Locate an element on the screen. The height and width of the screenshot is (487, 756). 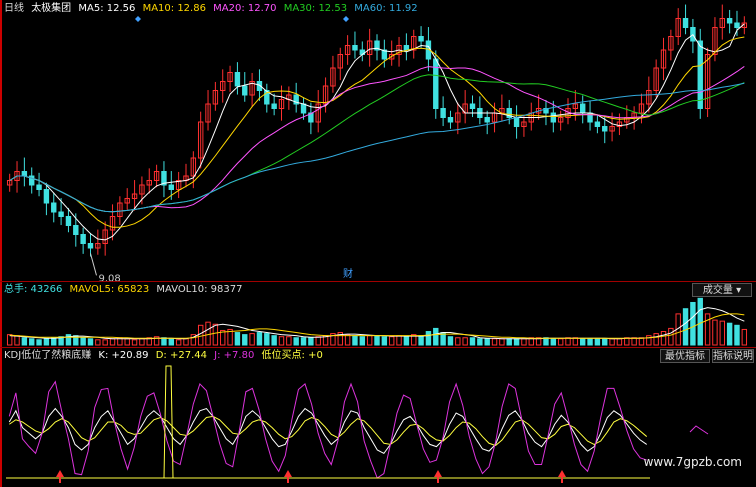
volume-dropdown-label: 成交量 is located at coordinates (717, 290).